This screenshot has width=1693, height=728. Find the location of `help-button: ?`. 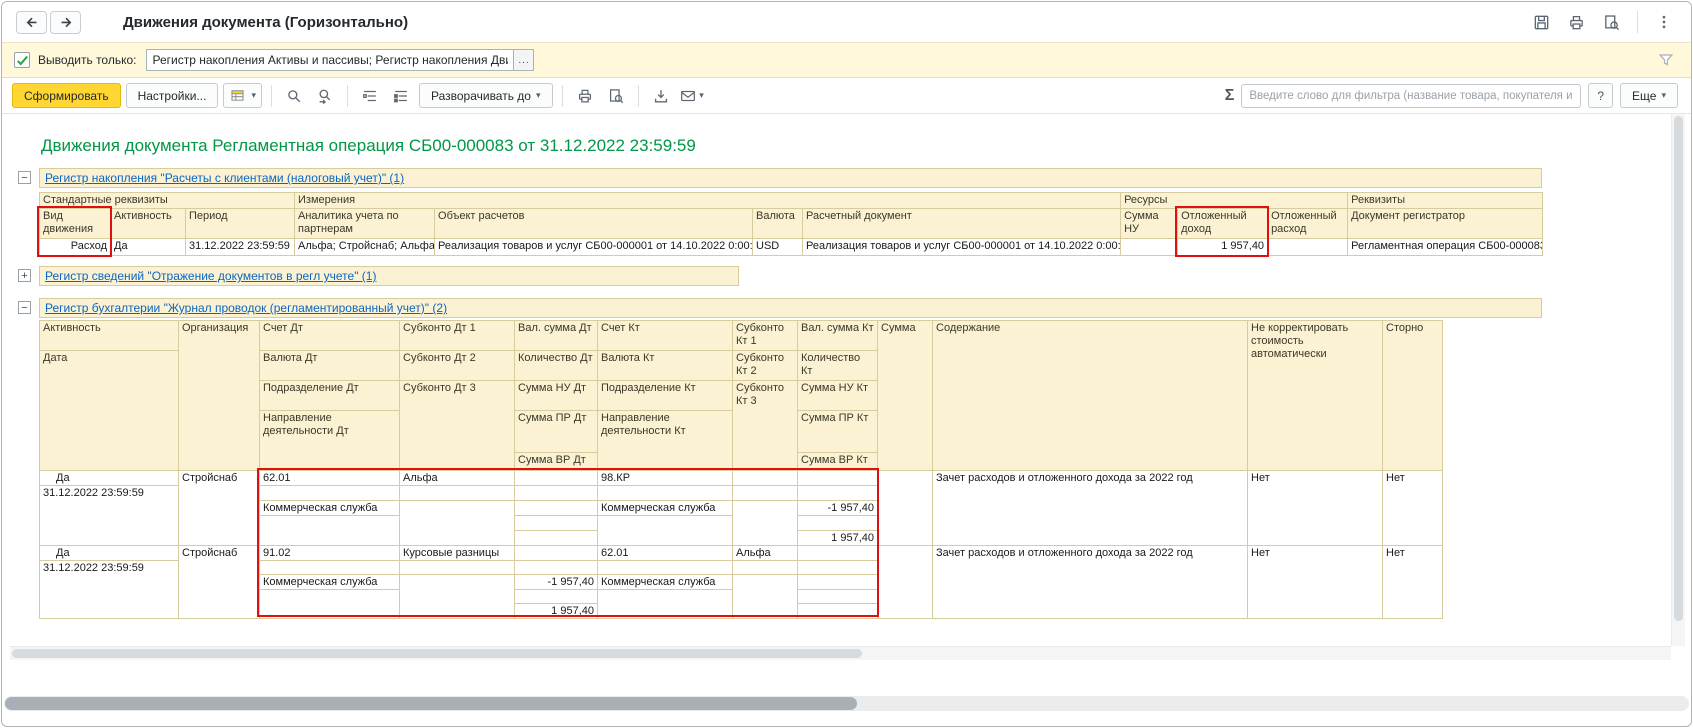

help-button: ? is located at coordinates (1601, 95).